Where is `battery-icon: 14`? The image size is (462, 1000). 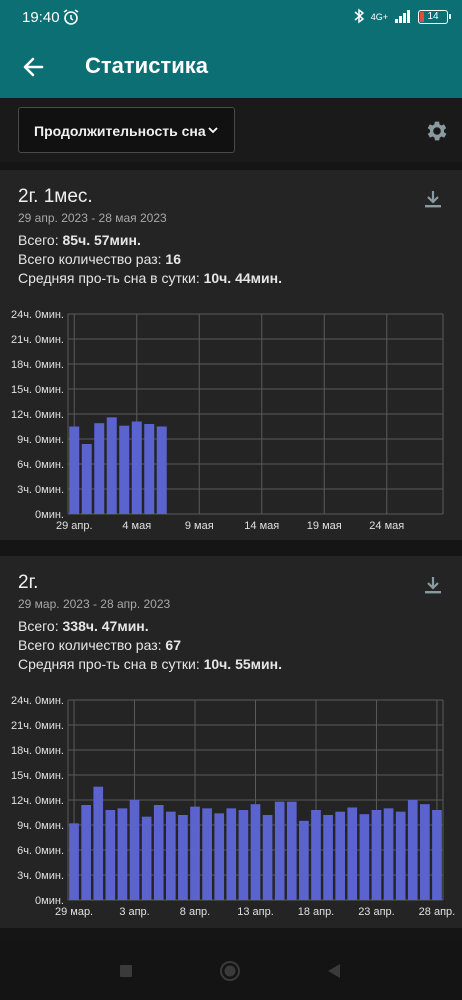 battery-icon: 14 is located at coordinates (434, 17).